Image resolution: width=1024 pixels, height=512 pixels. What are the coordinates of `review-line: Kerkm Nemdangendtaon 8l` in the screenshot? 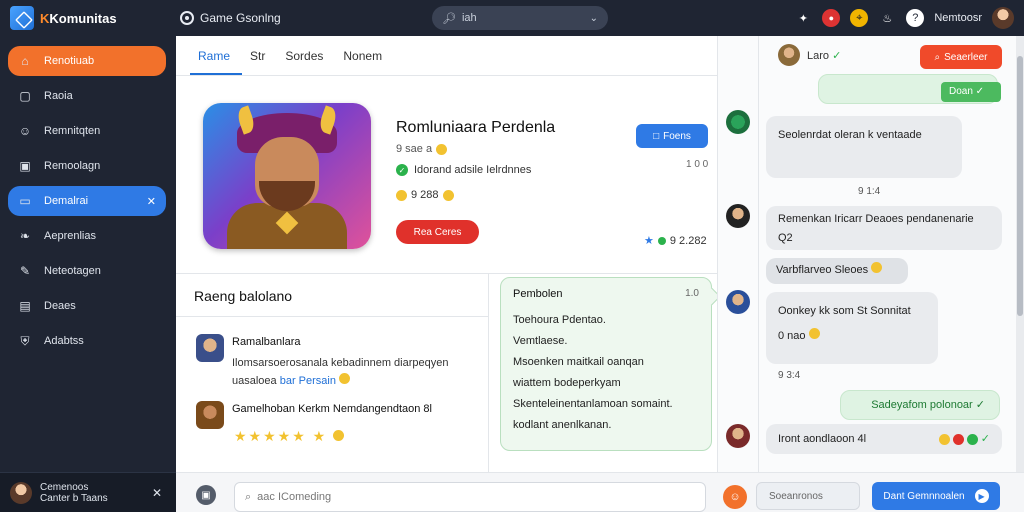 It's located at (365, 409).